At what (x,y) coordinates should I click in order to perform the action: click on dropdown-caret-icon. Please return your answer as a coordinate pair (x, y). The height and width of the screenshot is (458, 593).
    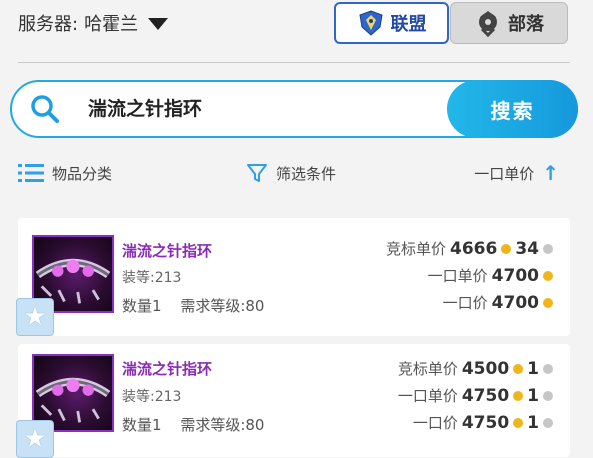
    Looking at the image, I should click on (158, 24).